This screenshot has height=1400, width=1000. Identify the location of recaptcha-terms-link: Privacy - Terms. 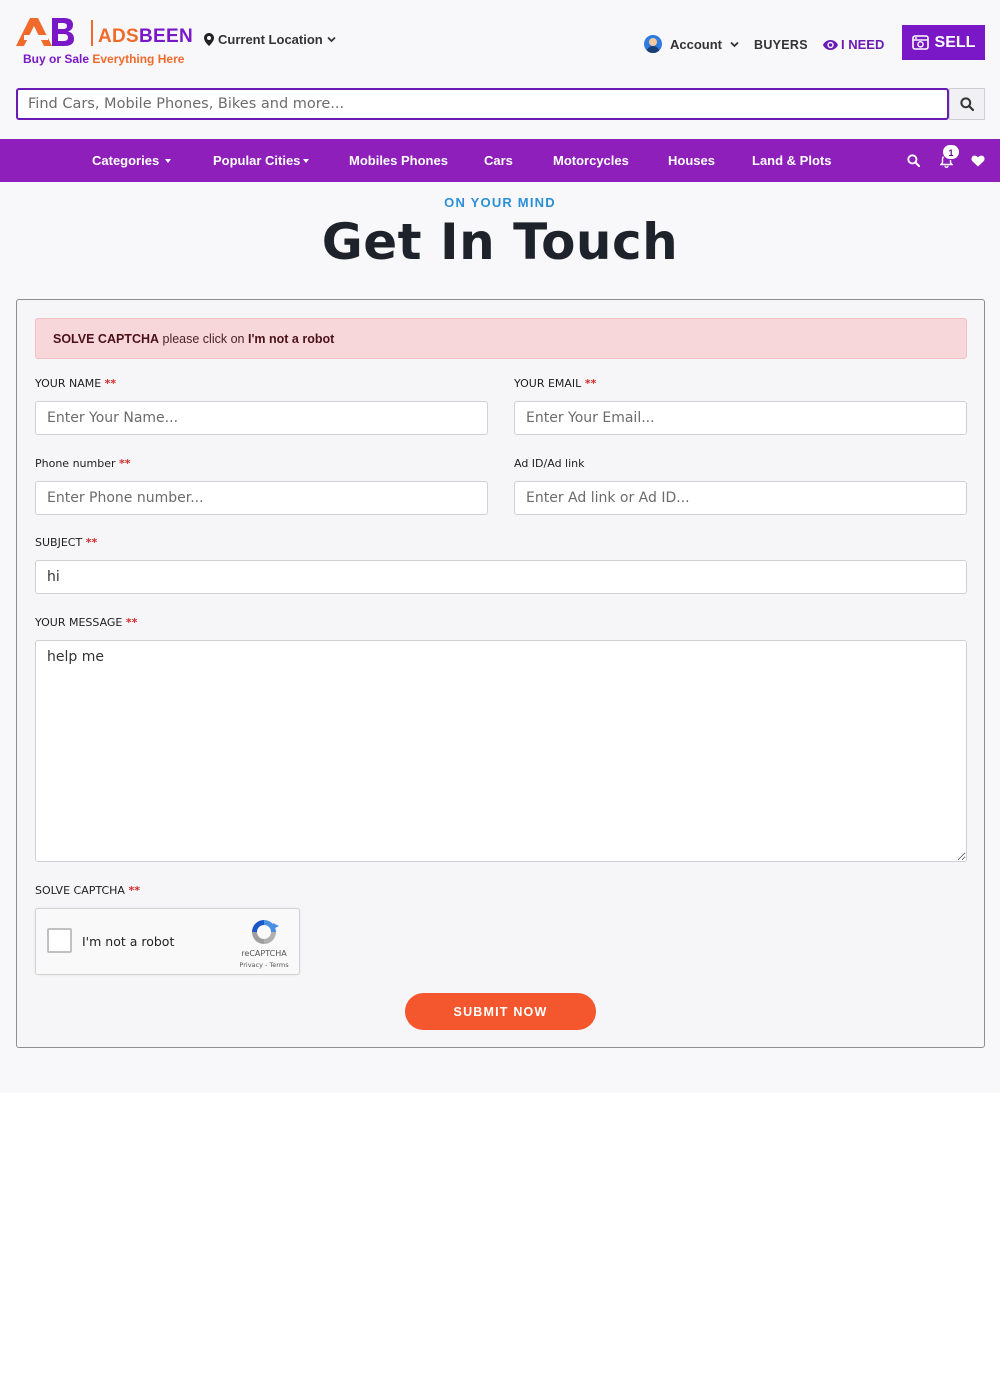
(264, 965).